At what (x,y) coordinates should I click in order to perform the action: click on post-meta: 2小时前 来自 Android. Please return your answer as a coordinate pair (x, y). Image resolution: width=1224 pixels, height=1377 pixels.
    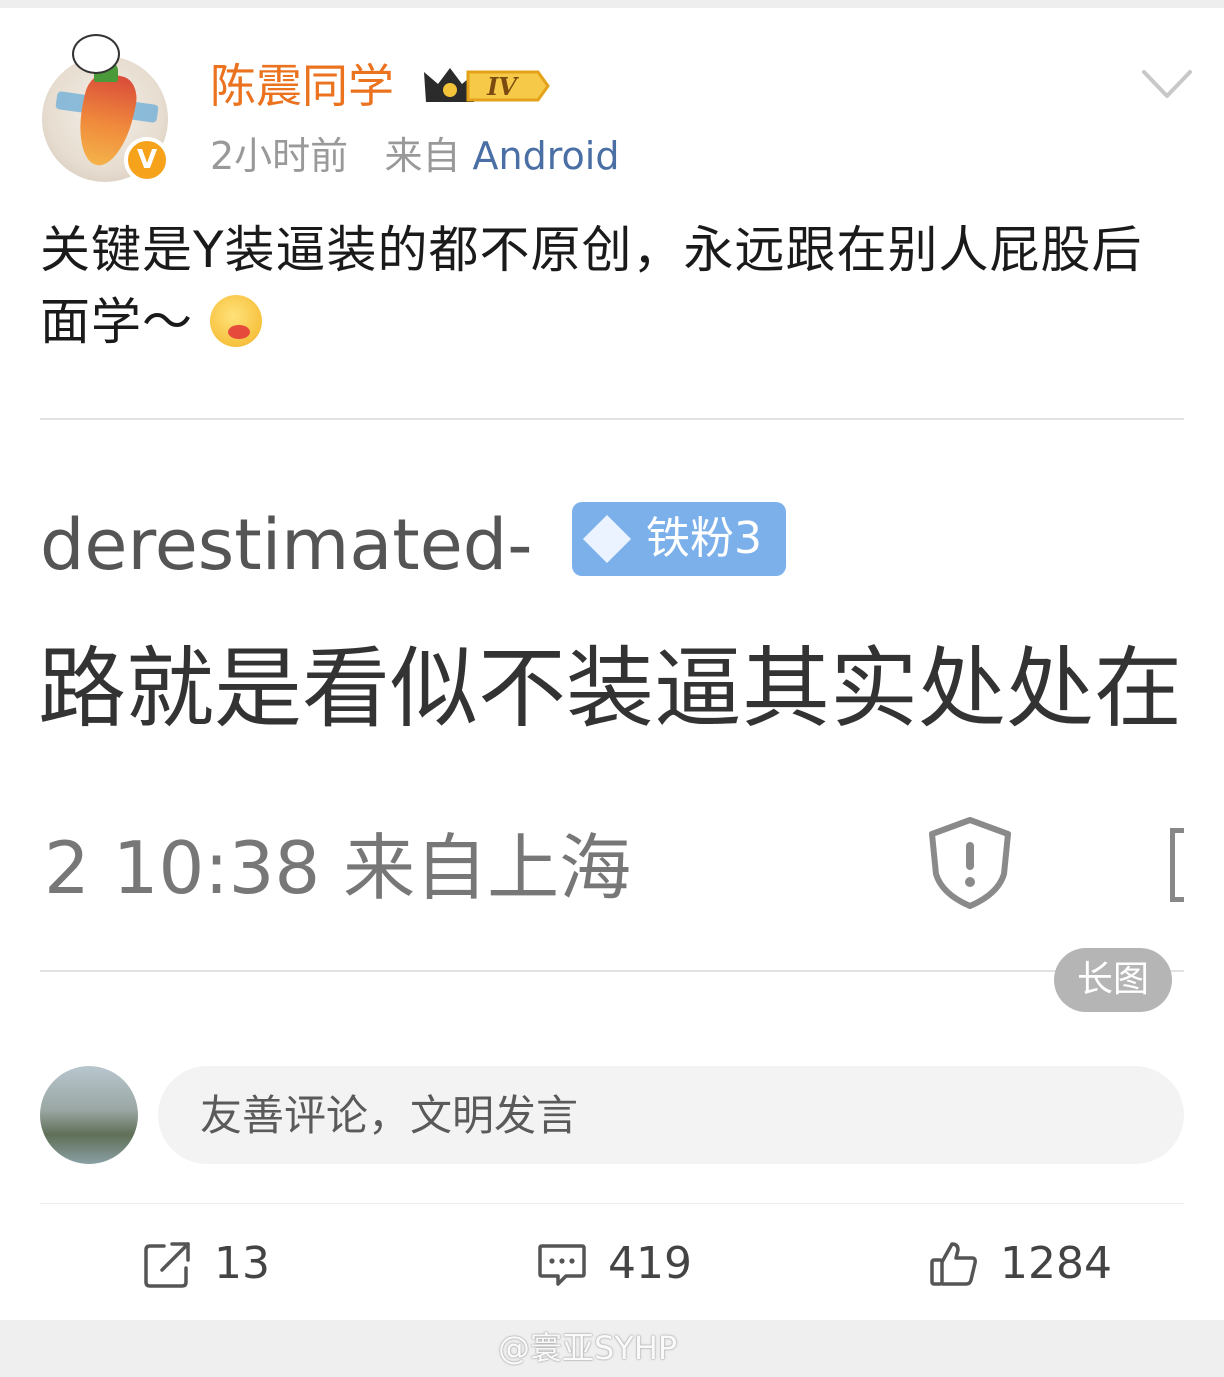
    Looking at the image, I should click on (414, 156).